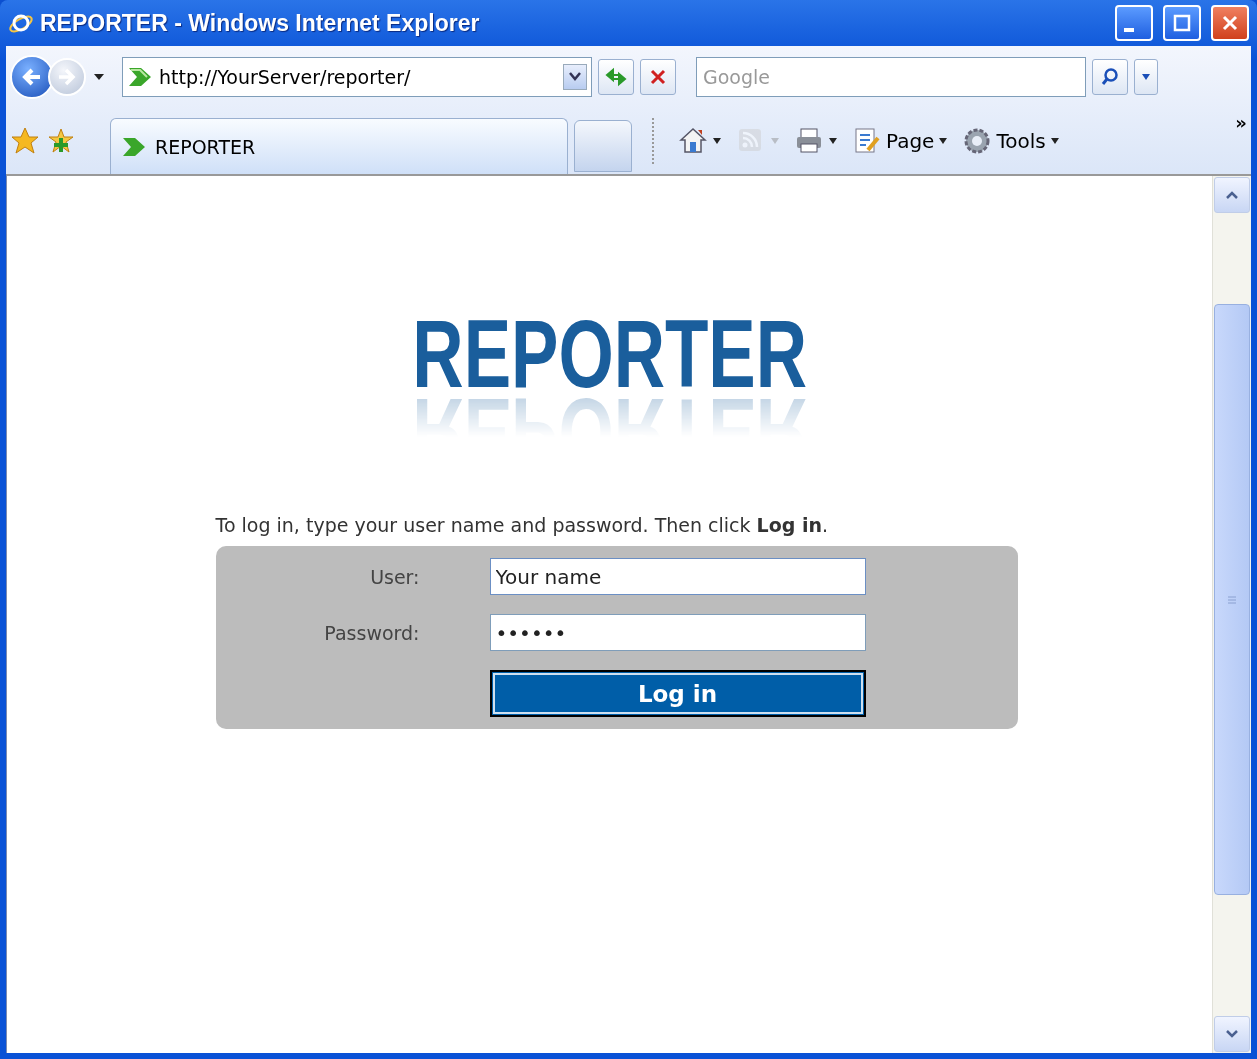  I want to click on window-title: REPORTER - Windows Internet Explorer, so click(260, 23).